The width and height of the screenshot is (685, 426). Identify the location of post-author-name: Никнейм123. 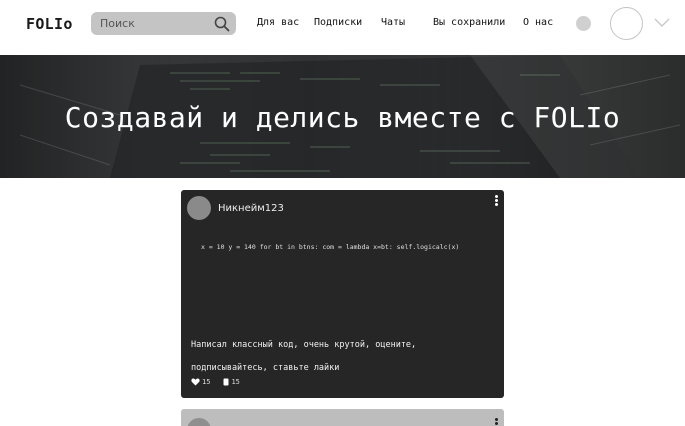
(251, 208).